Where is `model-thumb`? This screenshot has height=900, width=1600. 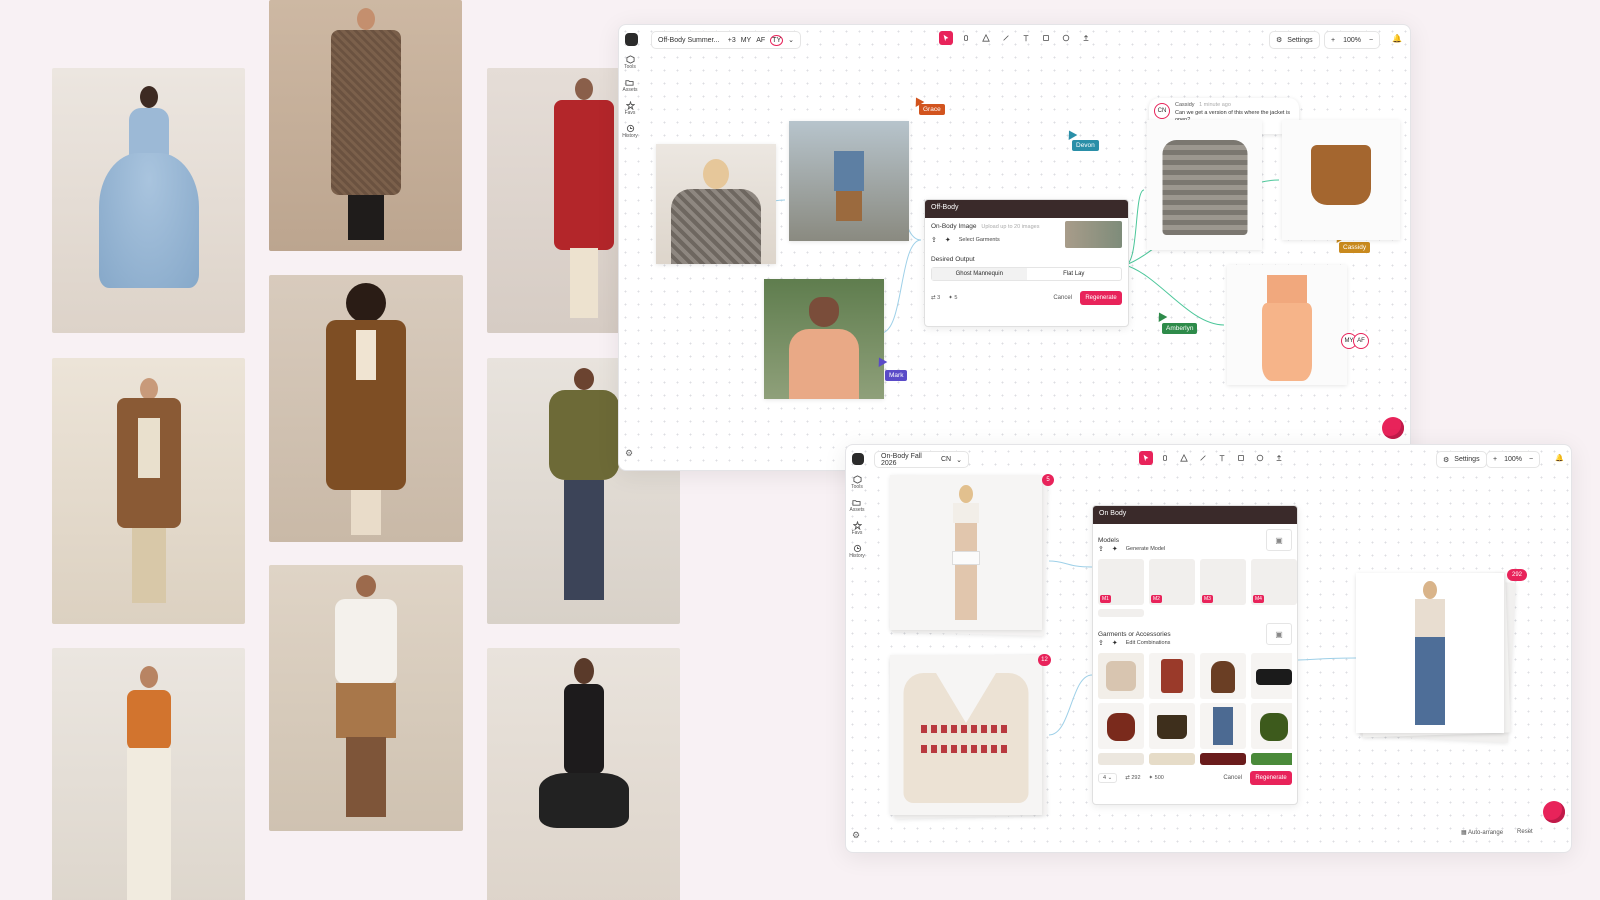
model-thumb is located at coordinates (1121, 613).